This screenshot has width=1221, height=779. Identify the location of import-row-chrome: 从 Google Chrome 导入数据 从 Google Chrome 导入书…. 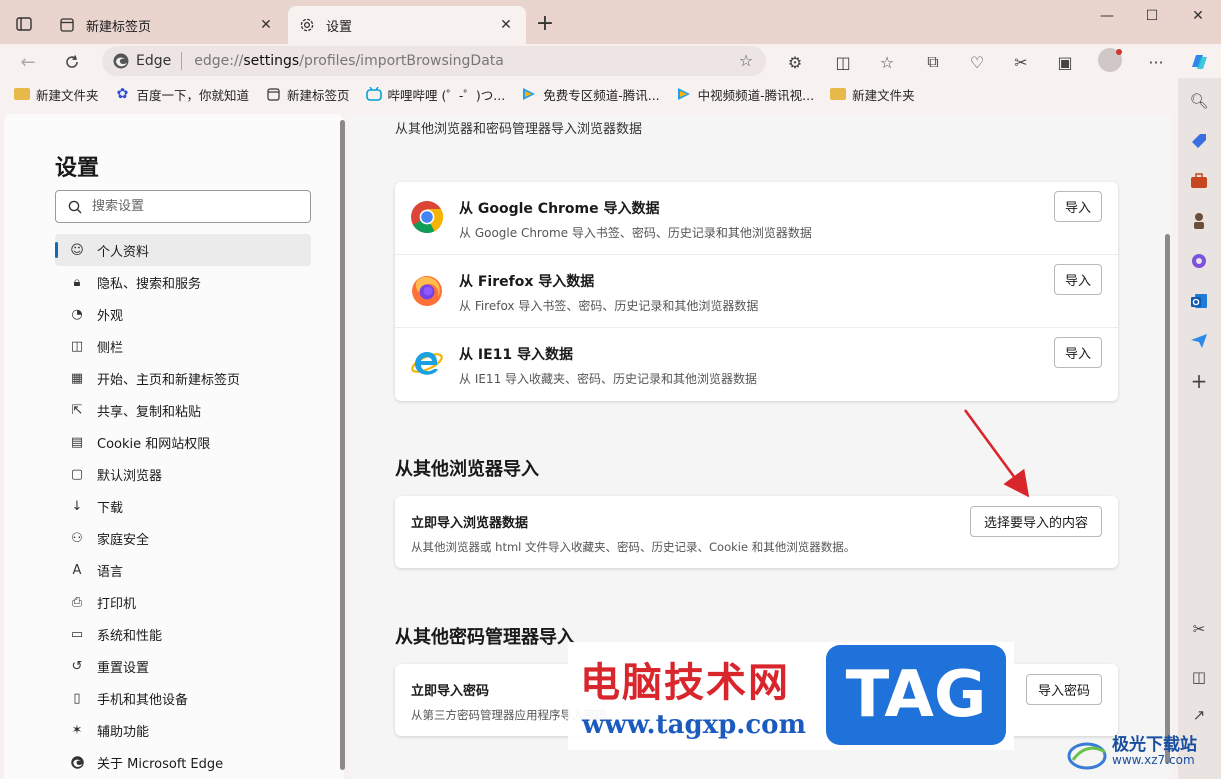
(756, 218).